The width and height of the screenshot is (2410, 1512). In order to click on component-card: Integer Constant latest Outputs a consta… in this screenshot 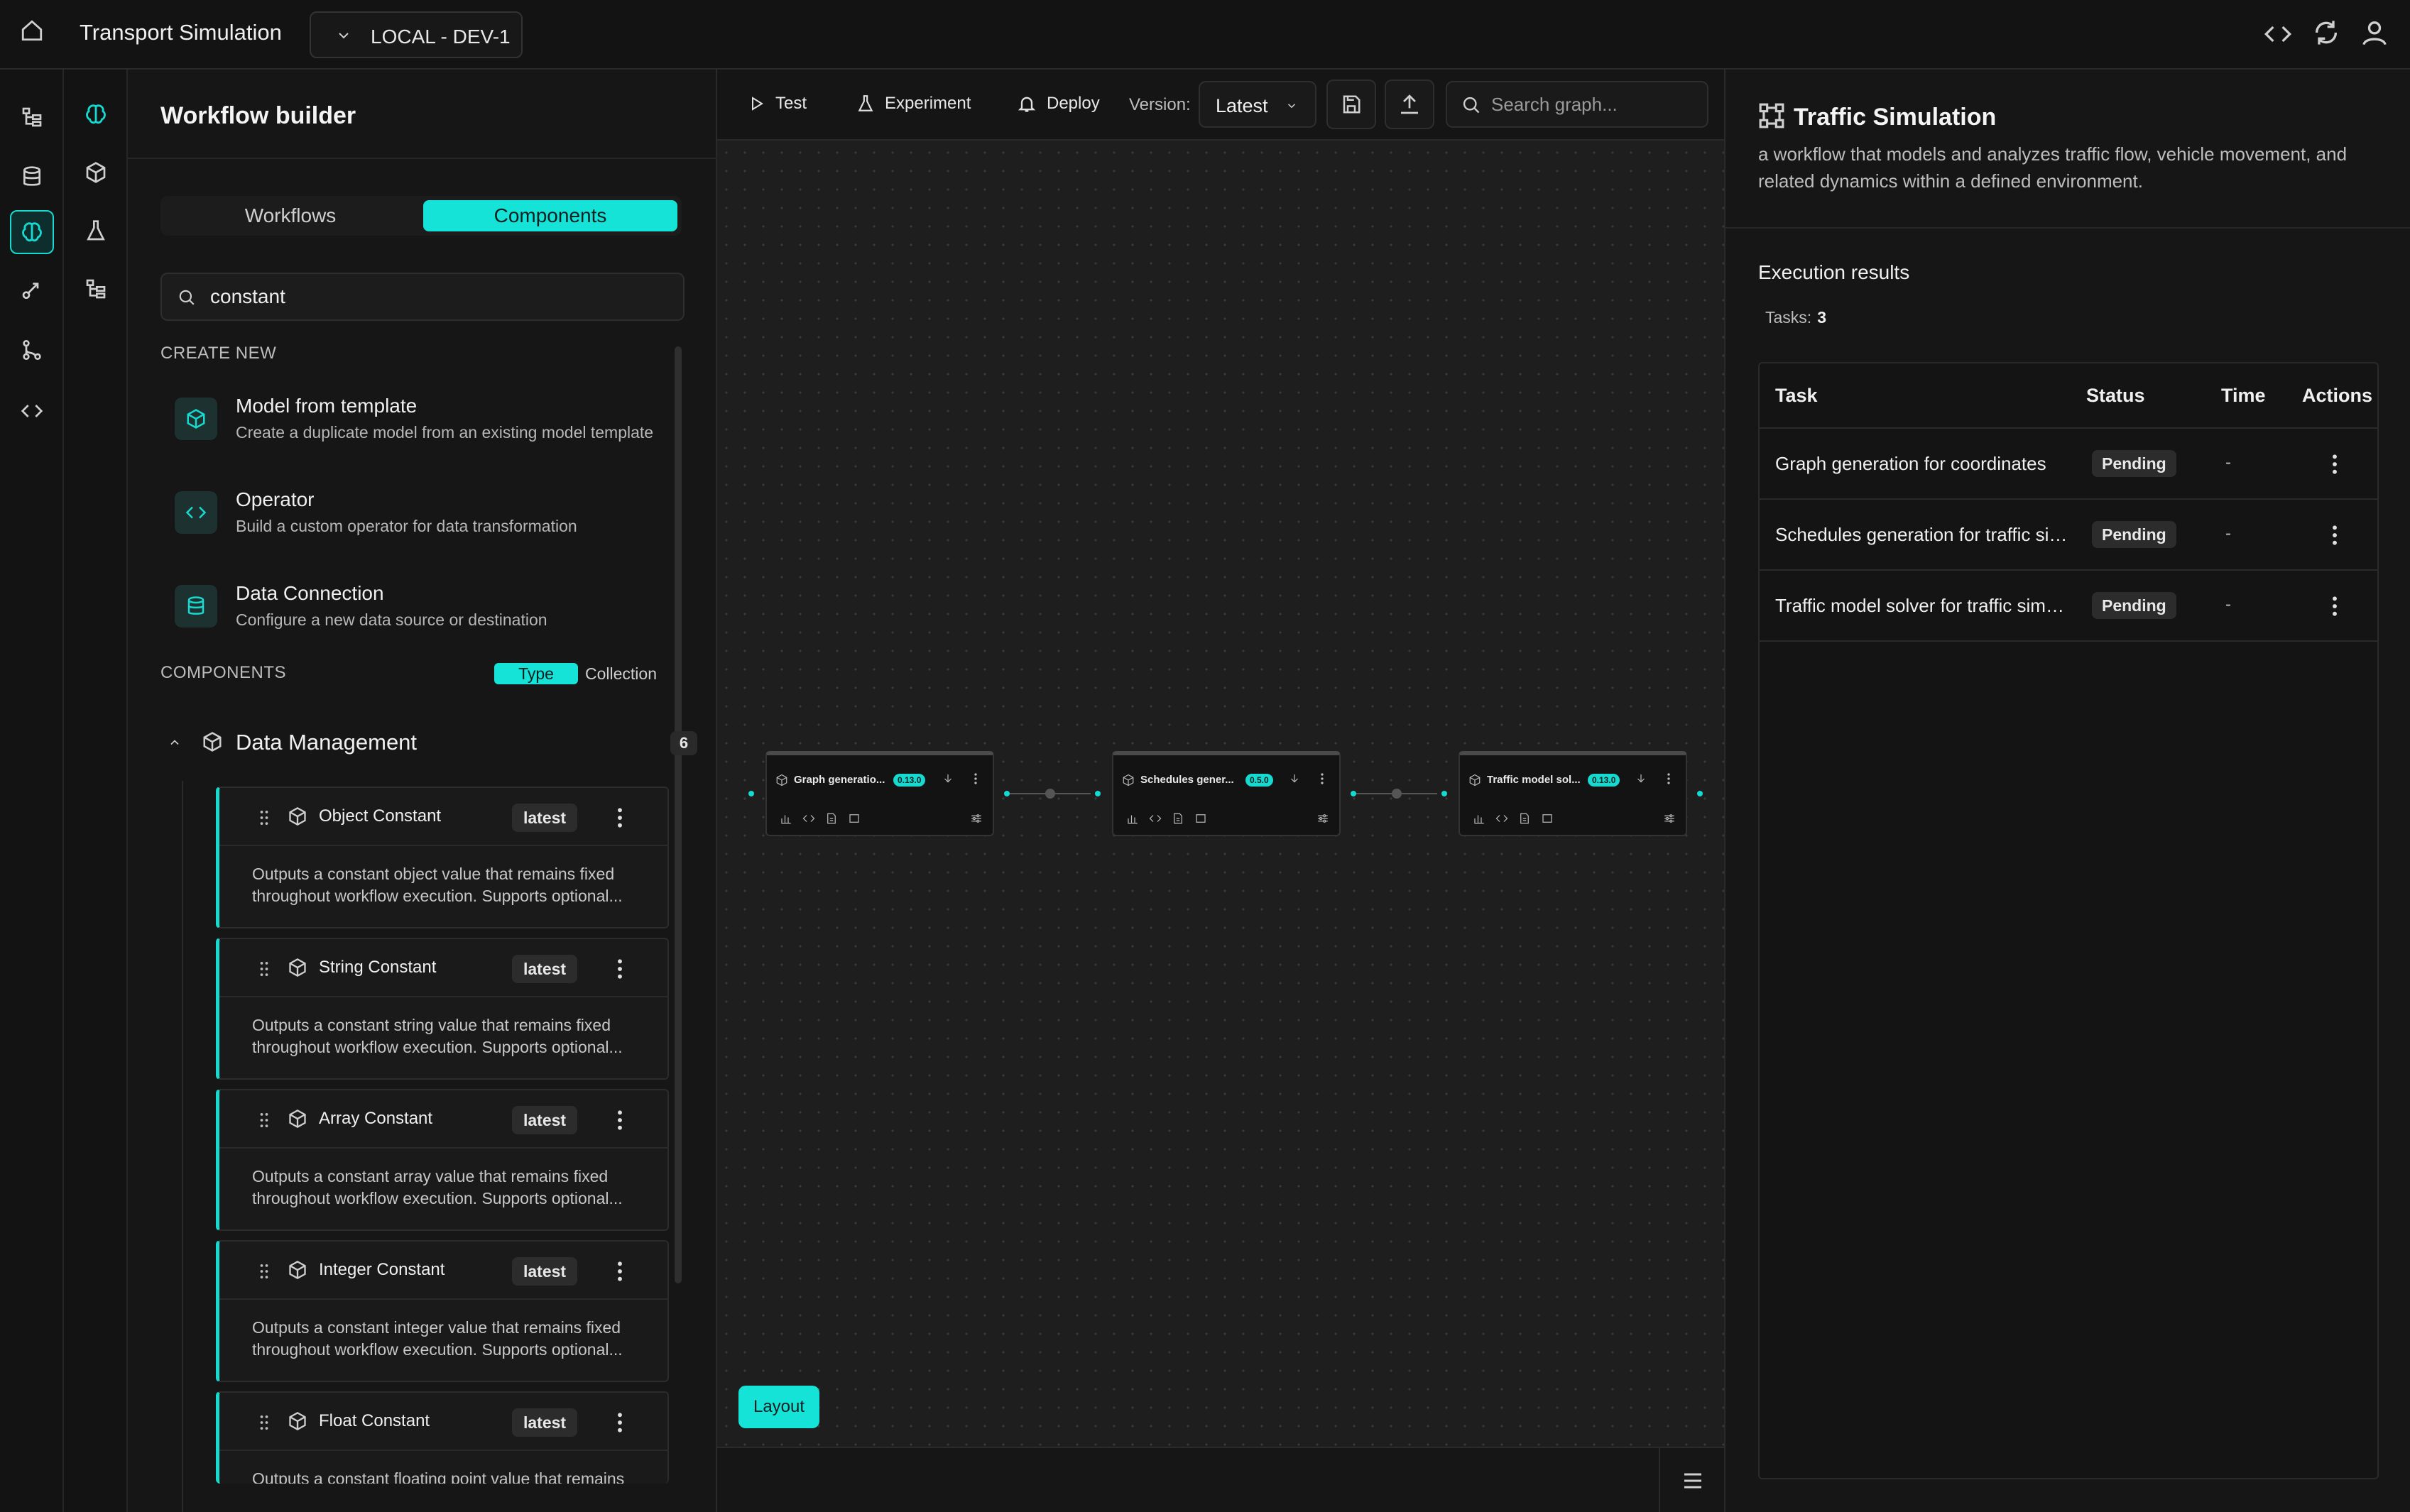, I will do `click(442, 1311)`.